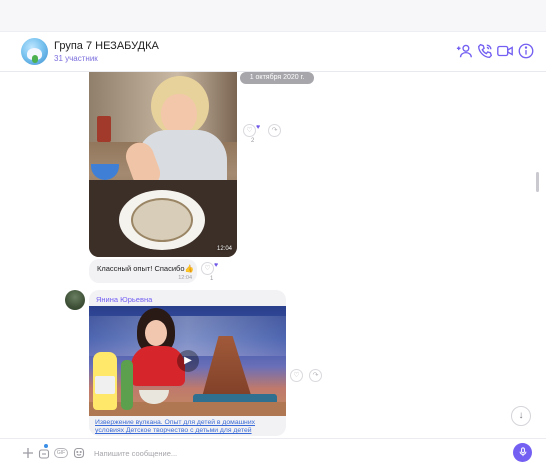  What do you see at coordinates (505, 51) in the screenshot?
I see `video-call-icon` at bounding box center [505, 51].